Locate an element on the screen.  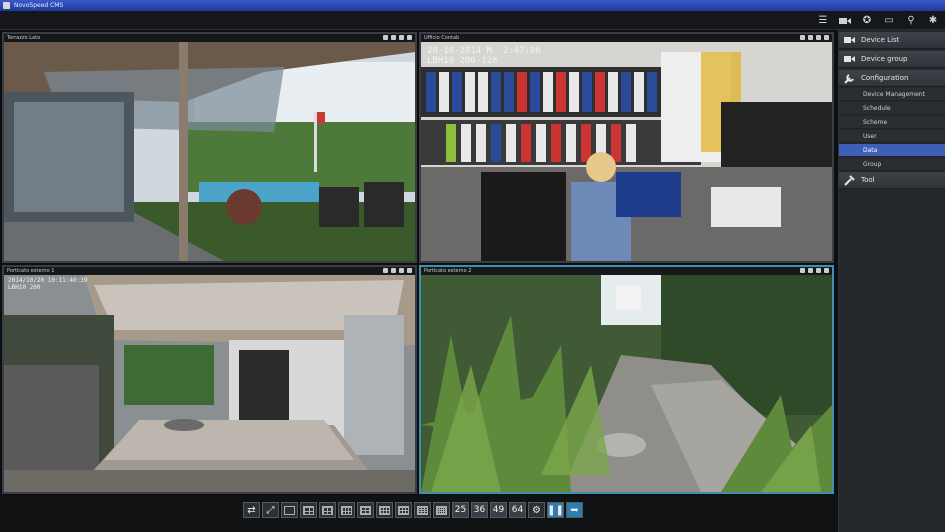
tool-icon is located at coordinates (849, 180).